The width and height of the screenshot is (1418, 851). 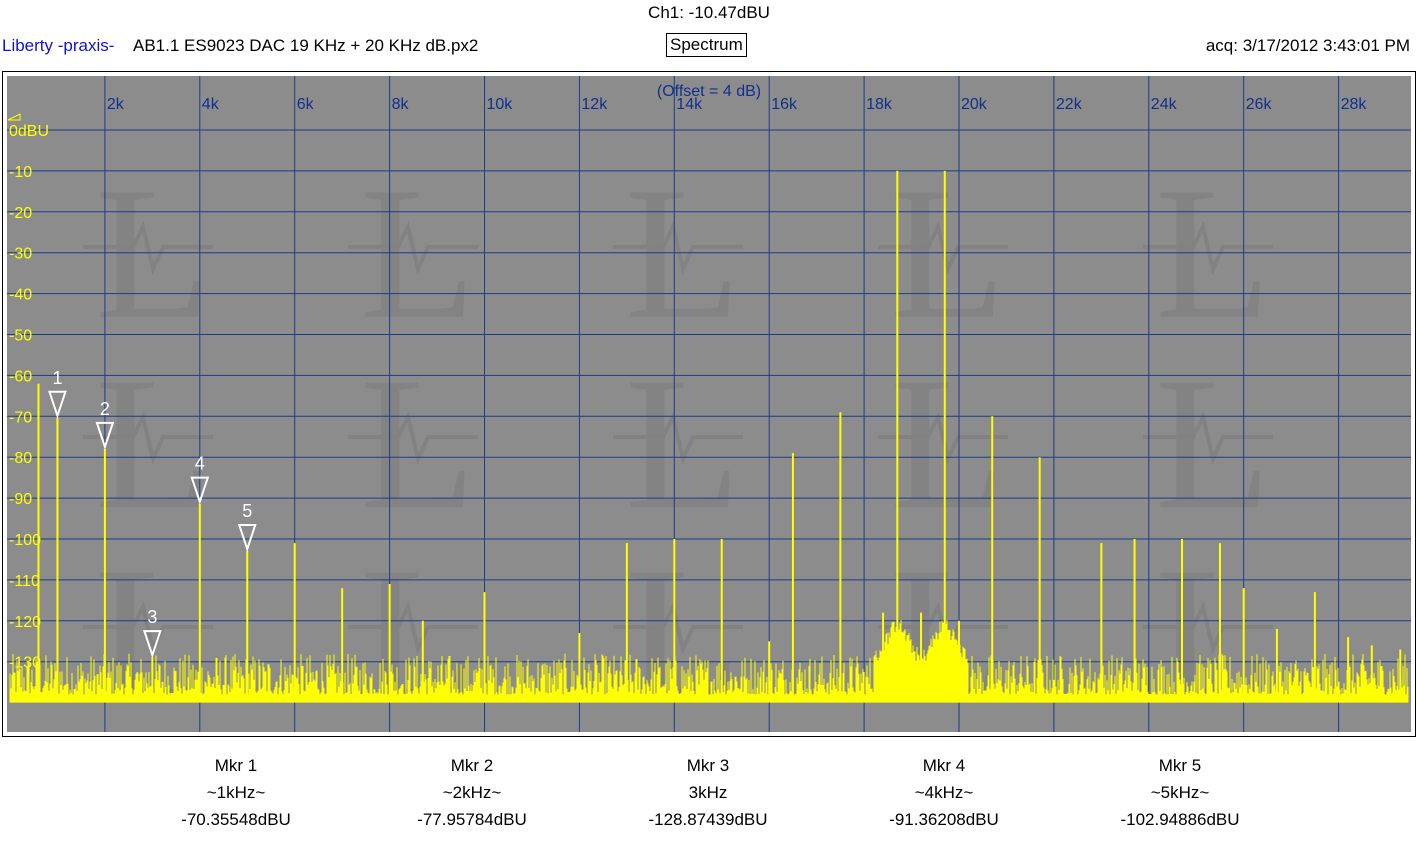 I want to click on x-tick-label: 28k, so click(x=1354, y=104).